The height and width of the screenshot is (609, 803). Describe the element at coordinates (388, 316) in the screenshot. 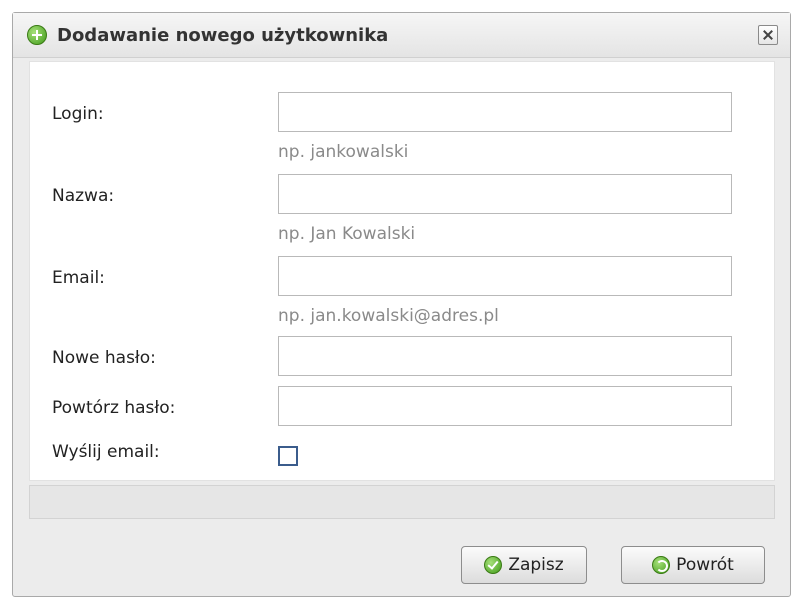

I see `email-hint: np. jan.kowalski@adres.pl` at that location.